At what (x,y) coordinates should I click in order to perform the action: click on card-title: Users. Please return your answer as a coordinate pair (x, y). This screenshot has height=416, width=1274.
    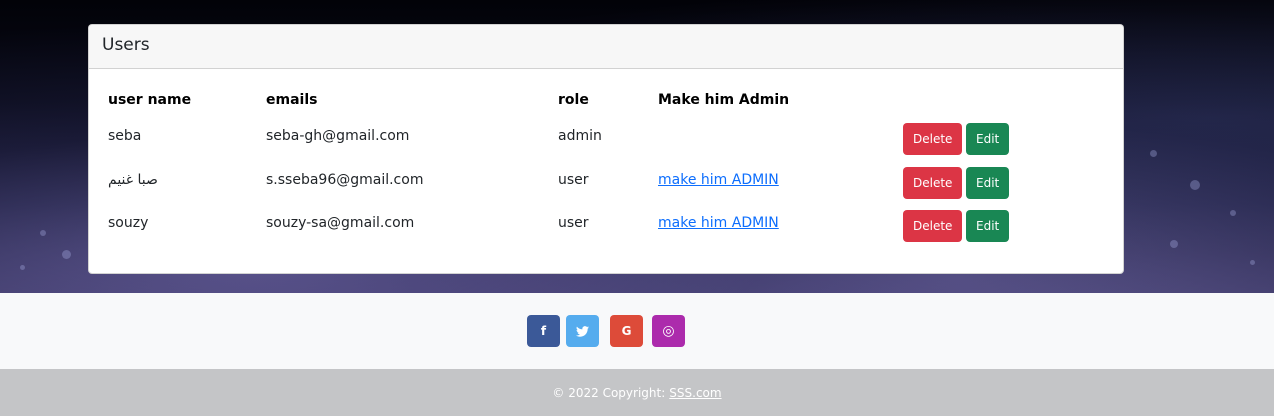
    Looking at the image, I should click on (606, 47).